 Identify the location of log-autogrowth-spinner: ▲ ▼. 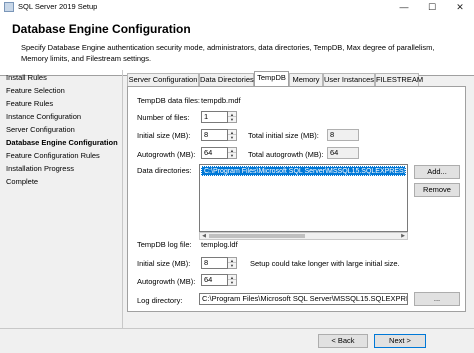
(232, 280).